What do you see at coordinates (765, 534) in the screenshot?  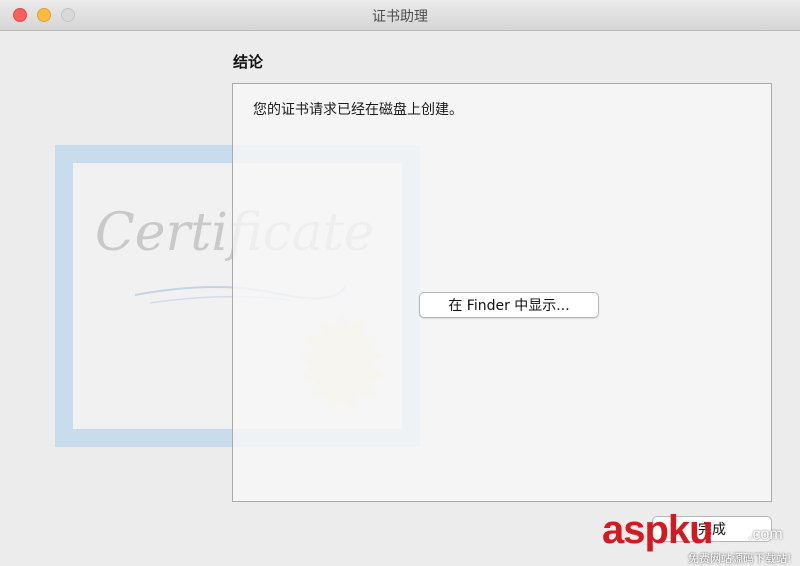 I see `watermark-domain: .com` at bounding box center [765, 534].